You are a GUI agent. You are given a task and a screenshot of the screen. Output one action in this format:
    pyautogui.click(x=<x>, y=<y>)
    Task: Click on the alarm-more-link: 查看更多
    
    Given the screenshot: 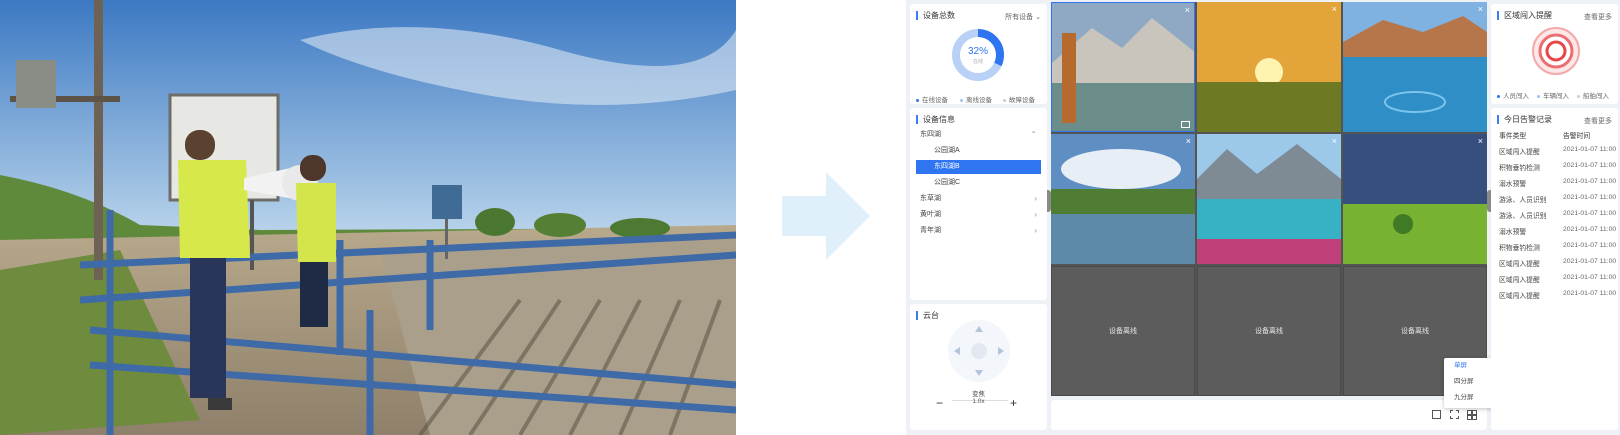 What is the action you would take?
    pyautogui.click(x=1598, y=121)
    